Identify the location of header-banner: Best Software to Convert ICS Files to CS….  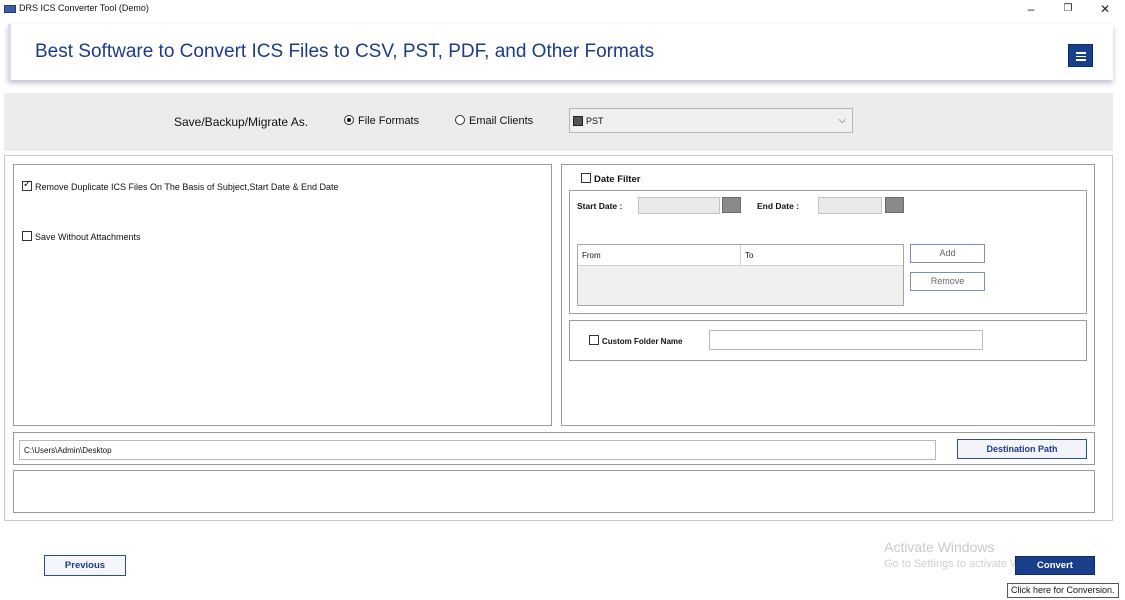
(560, 52).